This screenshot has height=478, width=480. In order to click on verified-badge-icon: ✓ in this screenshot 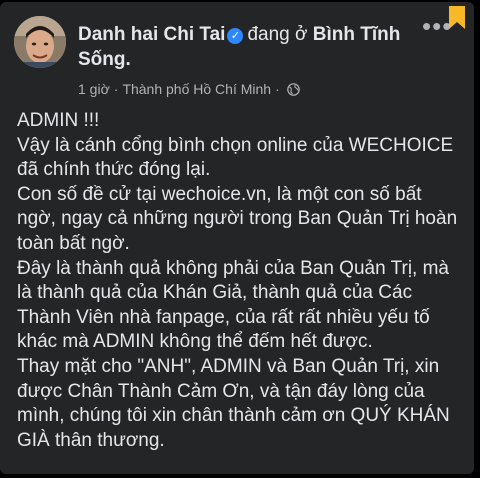, I will do `click(235, 36)`.